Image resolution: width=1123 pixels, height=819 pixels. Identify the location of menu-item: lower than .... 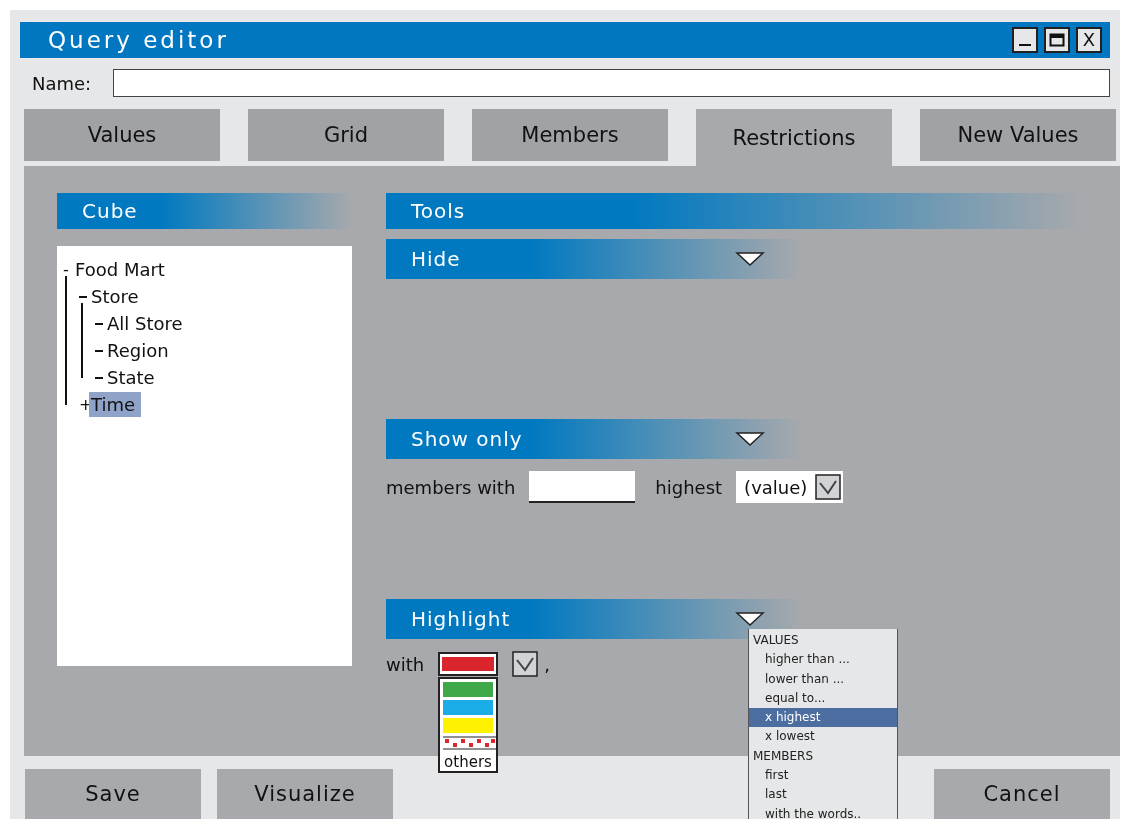
(823, 679).